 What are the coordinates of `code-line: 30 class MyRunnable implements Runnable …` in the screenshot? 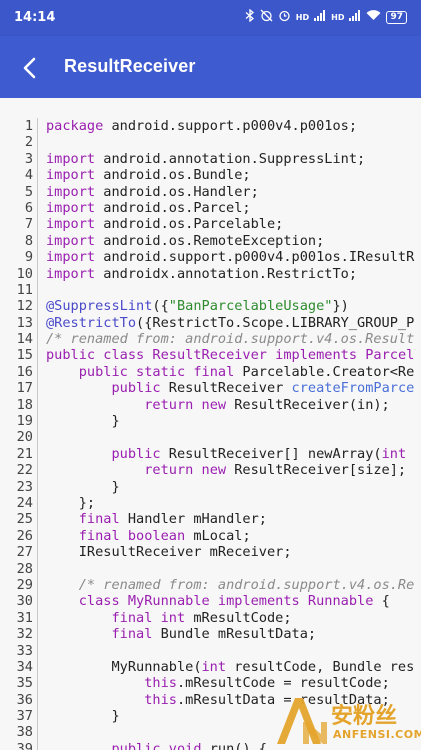 It's located at (207, 601).